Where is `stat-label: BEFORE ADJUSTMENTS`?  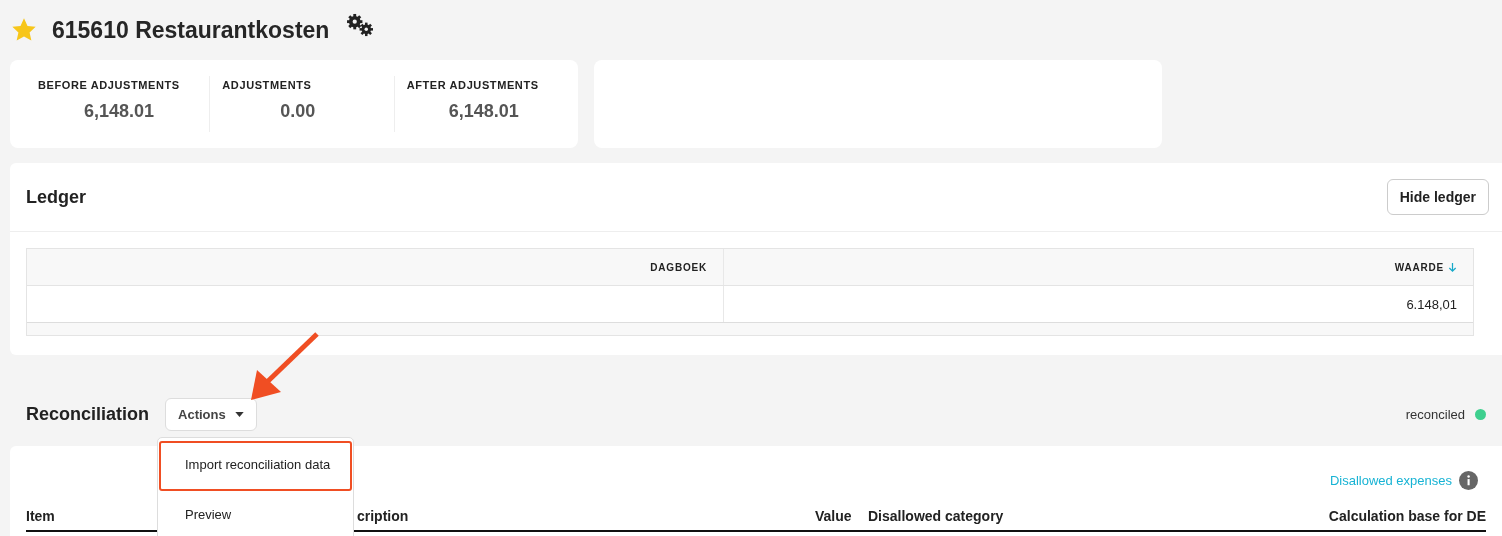 stat-label: BEFORE ADJUSTMENTS is located at coordinates (109, 85).